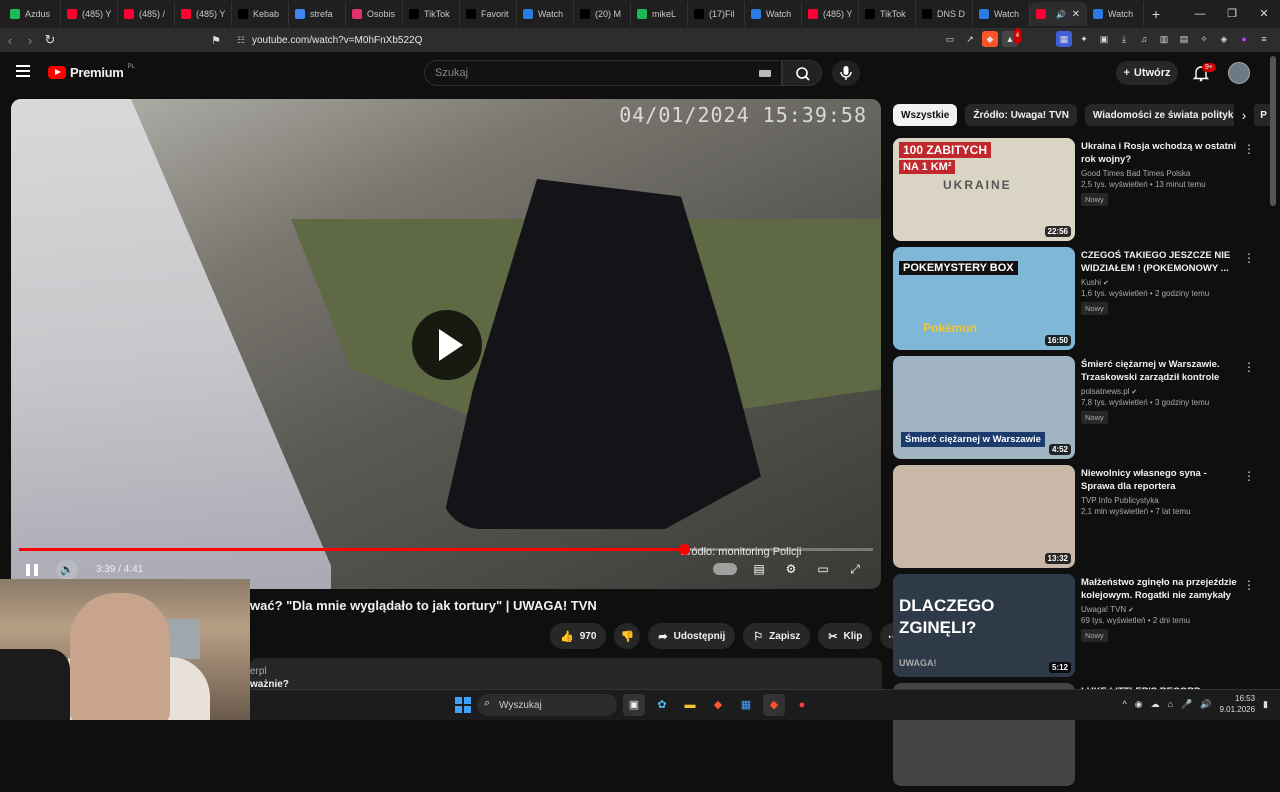 The image size is (1280, 792). What do you see at coordinates (1021, 115) in the screenshot?
I see `filter-chip: Źródło: Uwaga! TVN` at bounding box center [1021, 115].